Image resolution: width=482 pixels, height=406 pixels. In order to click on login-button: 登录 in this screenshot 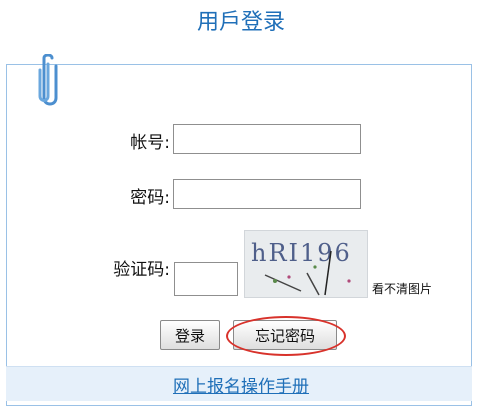, I will do `click(190, 335)`.